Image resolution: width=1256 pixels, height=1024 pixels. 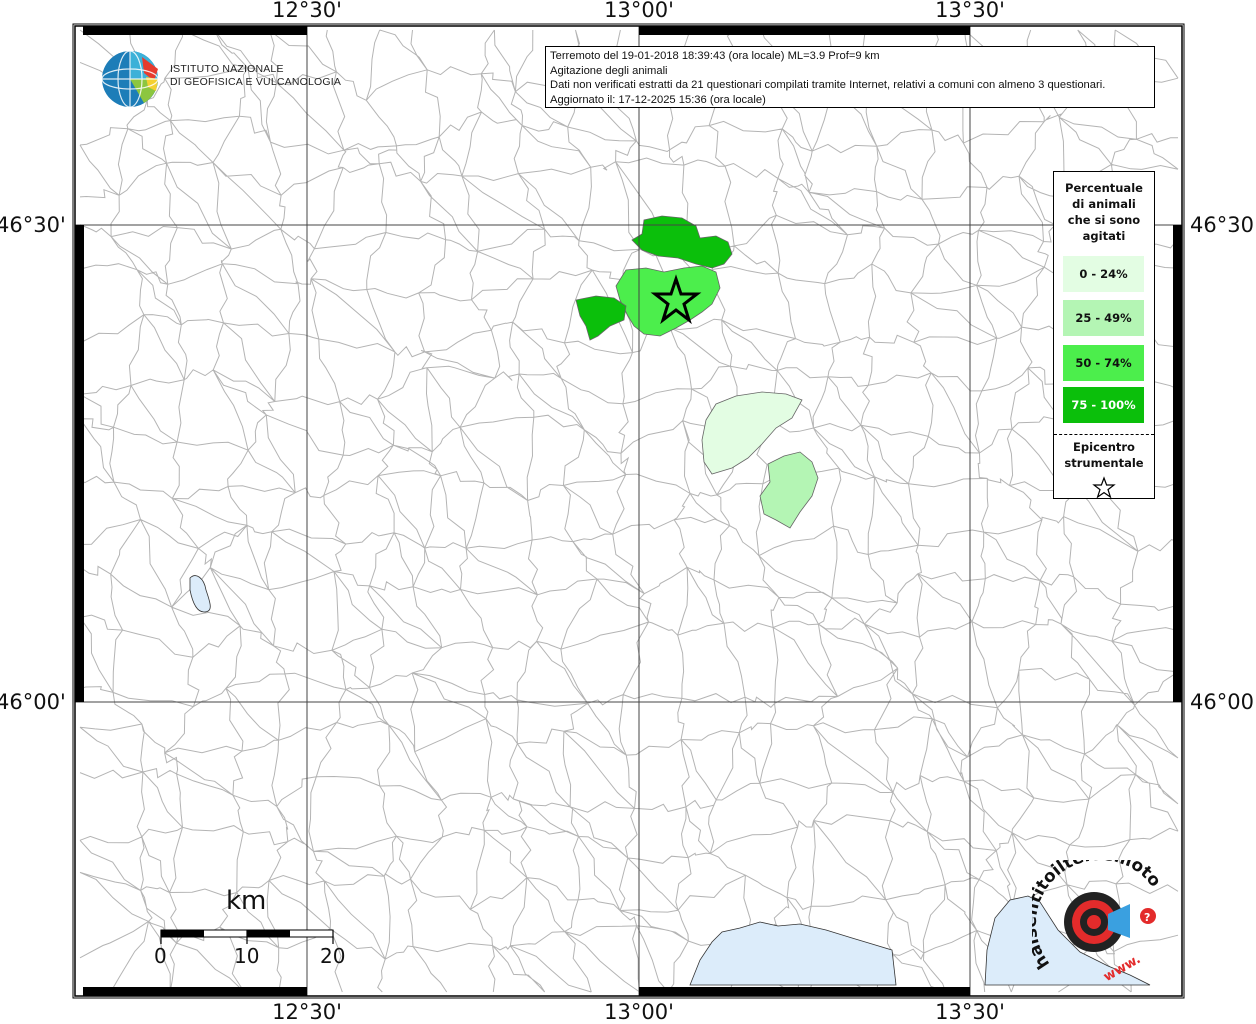 What do you see at coordinates (639, 11) in the screenshot?
I see `top-tick-label: 13°00'` at bounding box center [639, 11].